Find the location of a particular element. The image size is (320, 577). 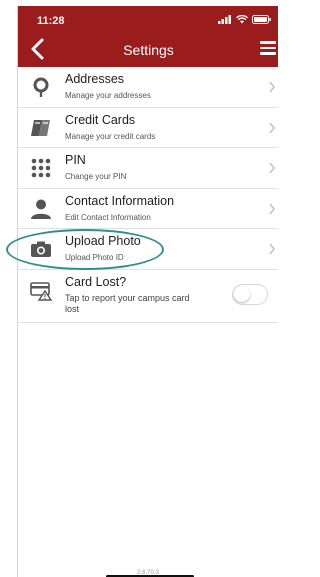

wifi-icon is located at coordinates (242, 19).